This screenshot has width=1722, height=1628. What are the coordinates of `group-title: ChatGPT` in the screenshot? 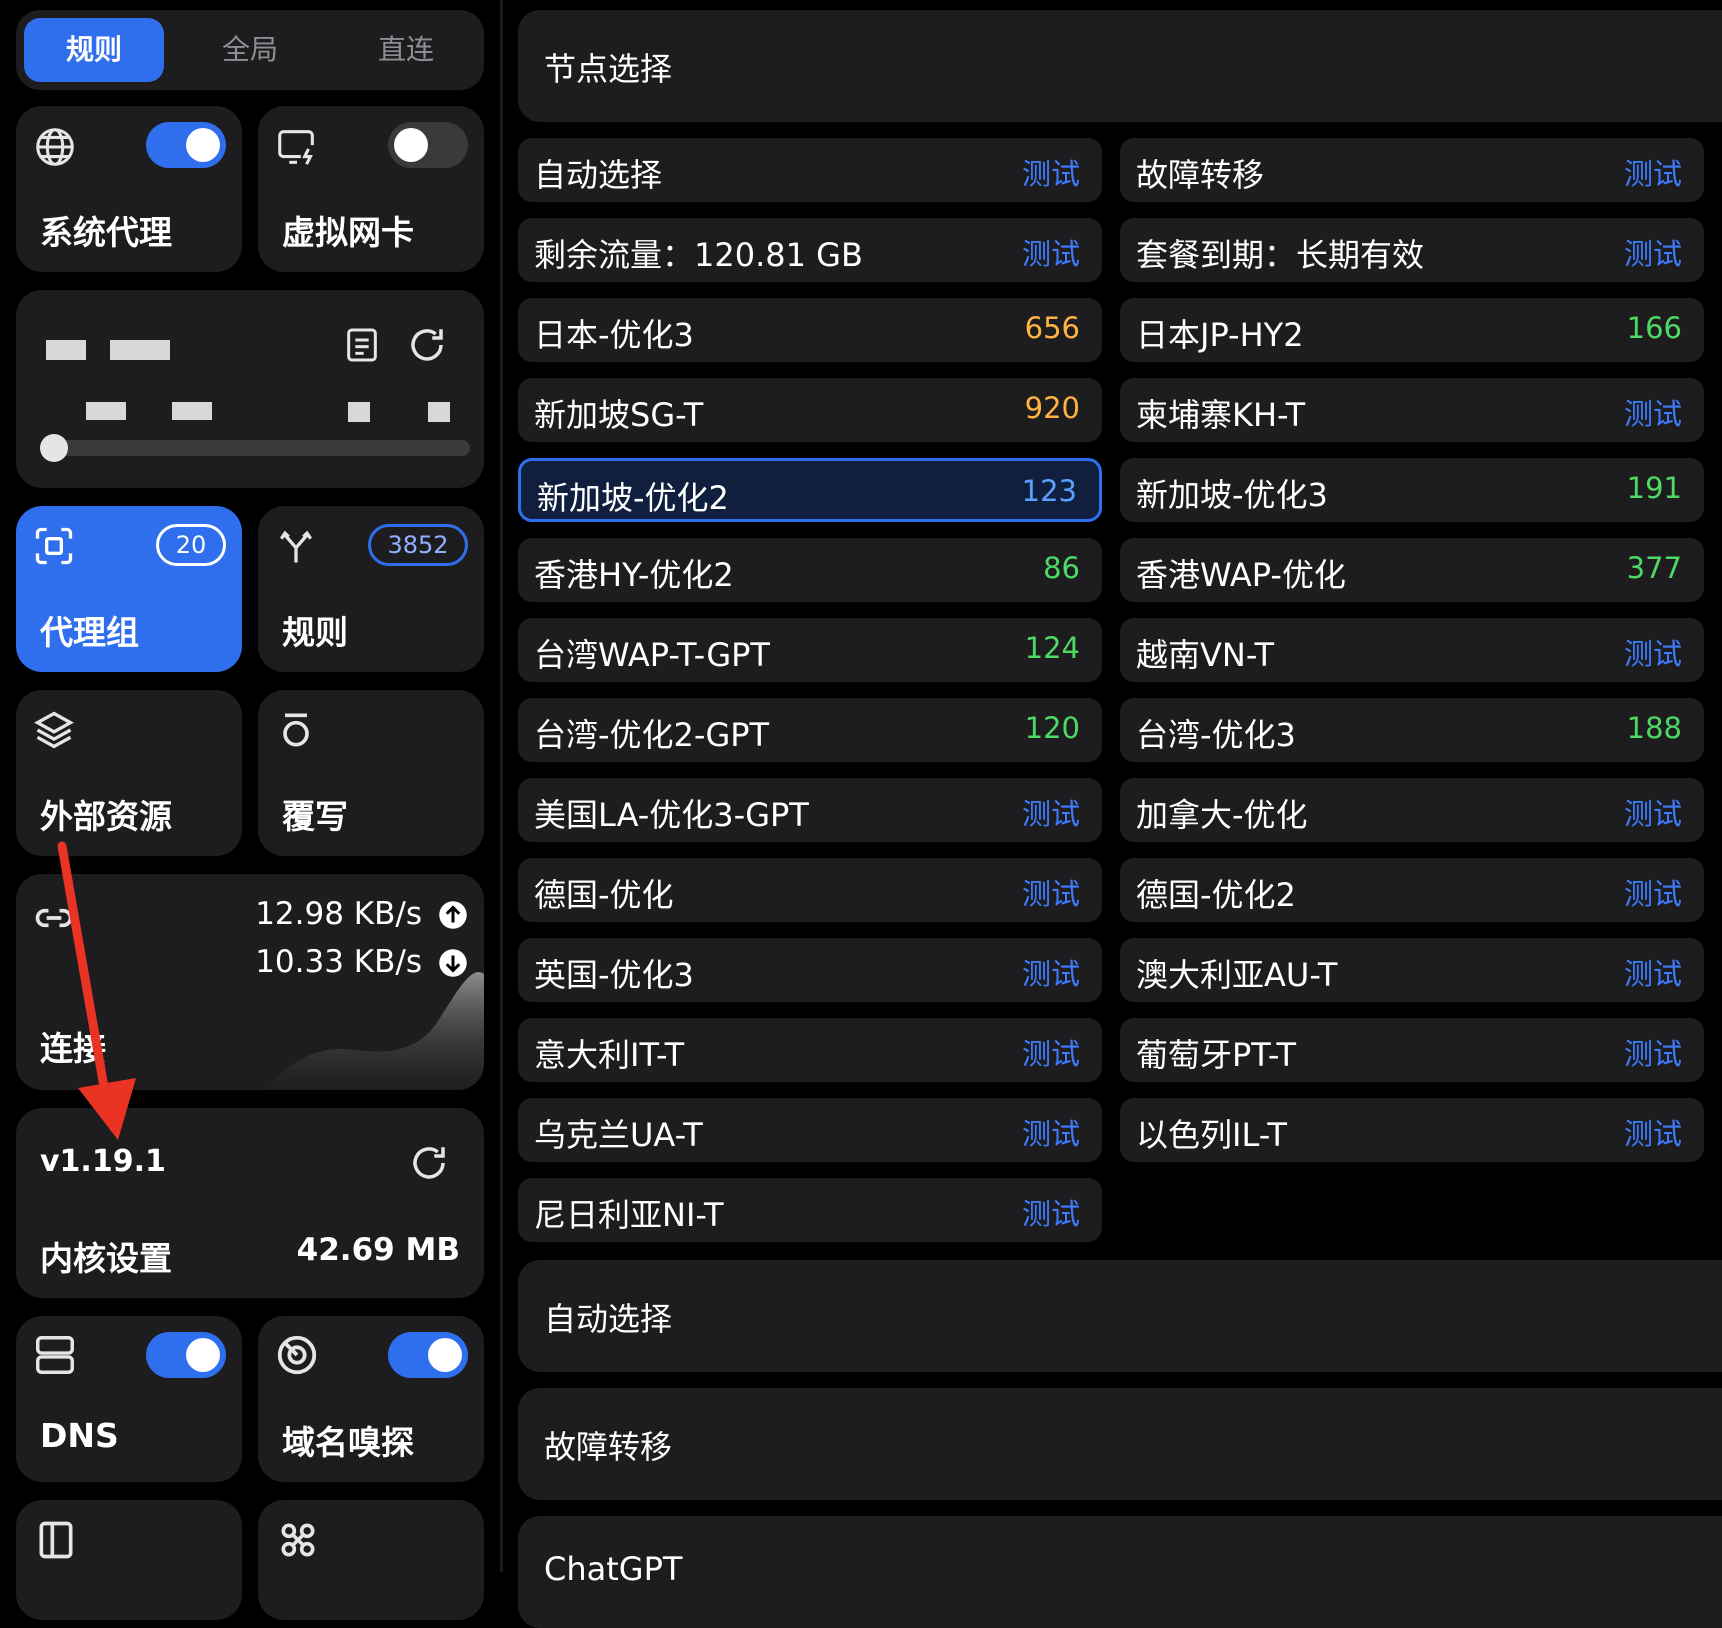 It's located at (613, 1569).